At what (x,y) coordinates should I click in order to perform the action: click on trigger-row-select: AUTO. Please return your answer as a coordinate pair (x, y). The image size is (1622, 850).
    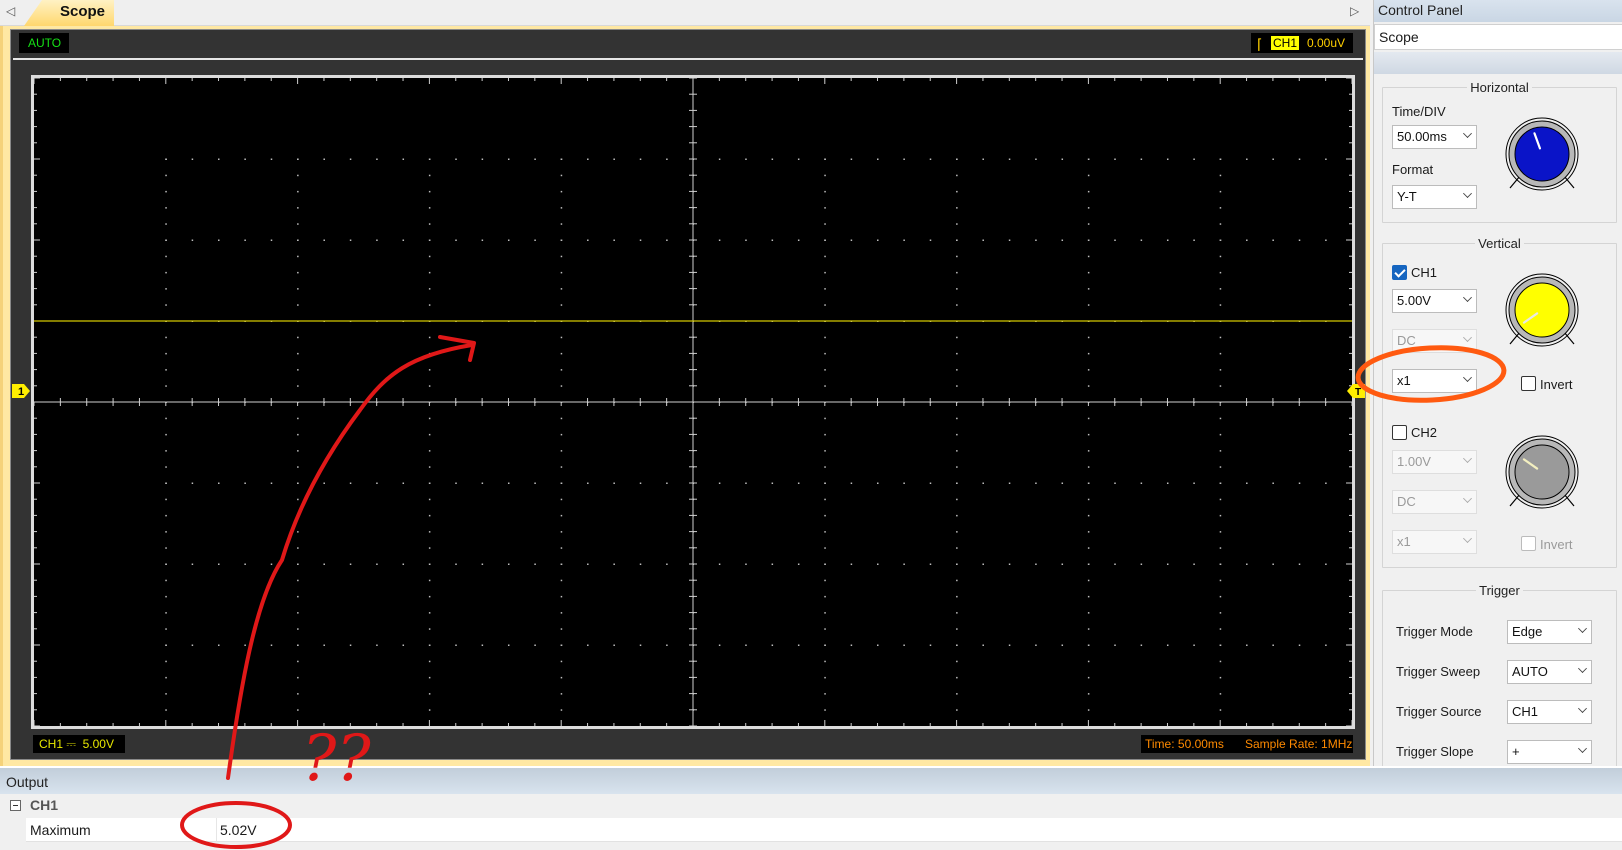
    Looking at the image, I should click on (1549, 672).